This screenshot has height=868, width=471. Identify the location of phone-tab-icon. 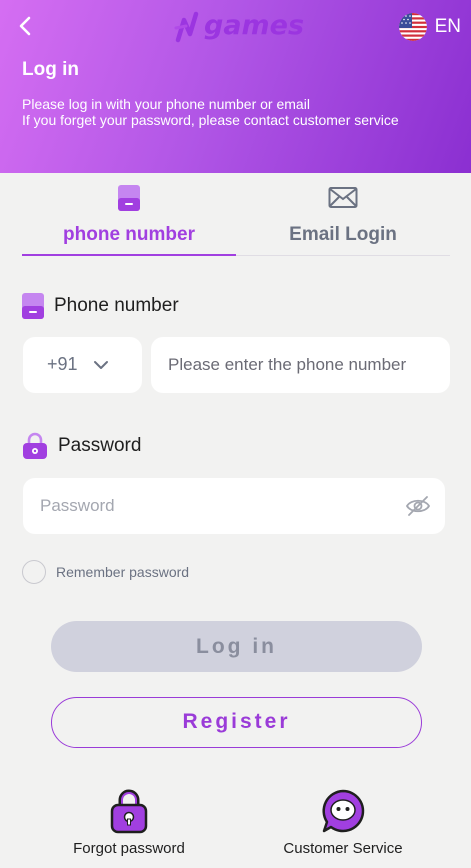
(129, 198).